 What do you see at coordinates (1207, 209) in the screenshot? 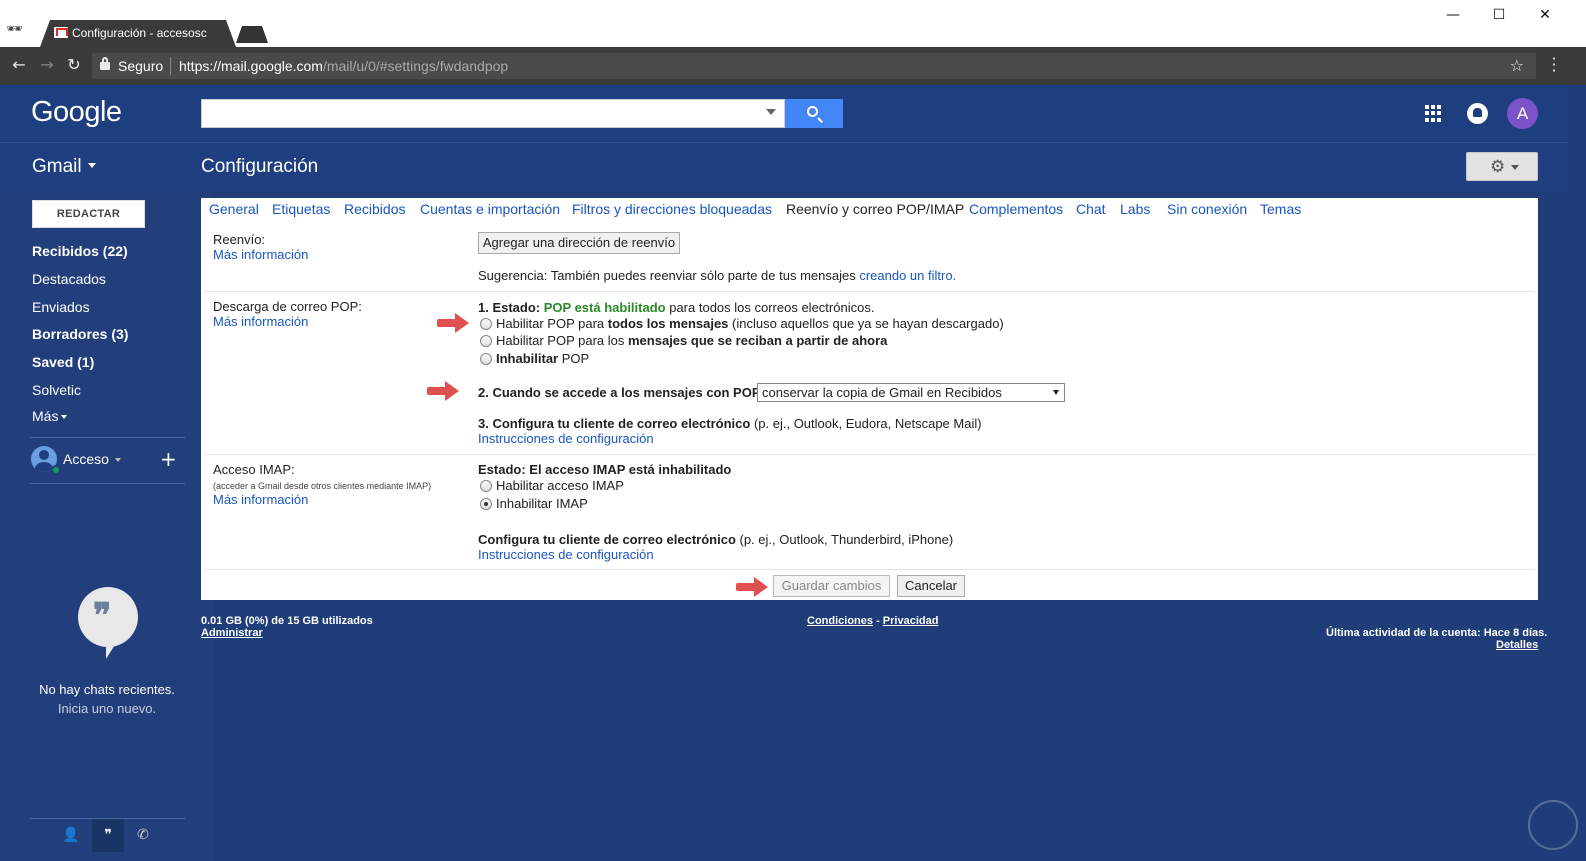
I see `tab-offline: Sin conexión` at bounding box center [1207, 209].